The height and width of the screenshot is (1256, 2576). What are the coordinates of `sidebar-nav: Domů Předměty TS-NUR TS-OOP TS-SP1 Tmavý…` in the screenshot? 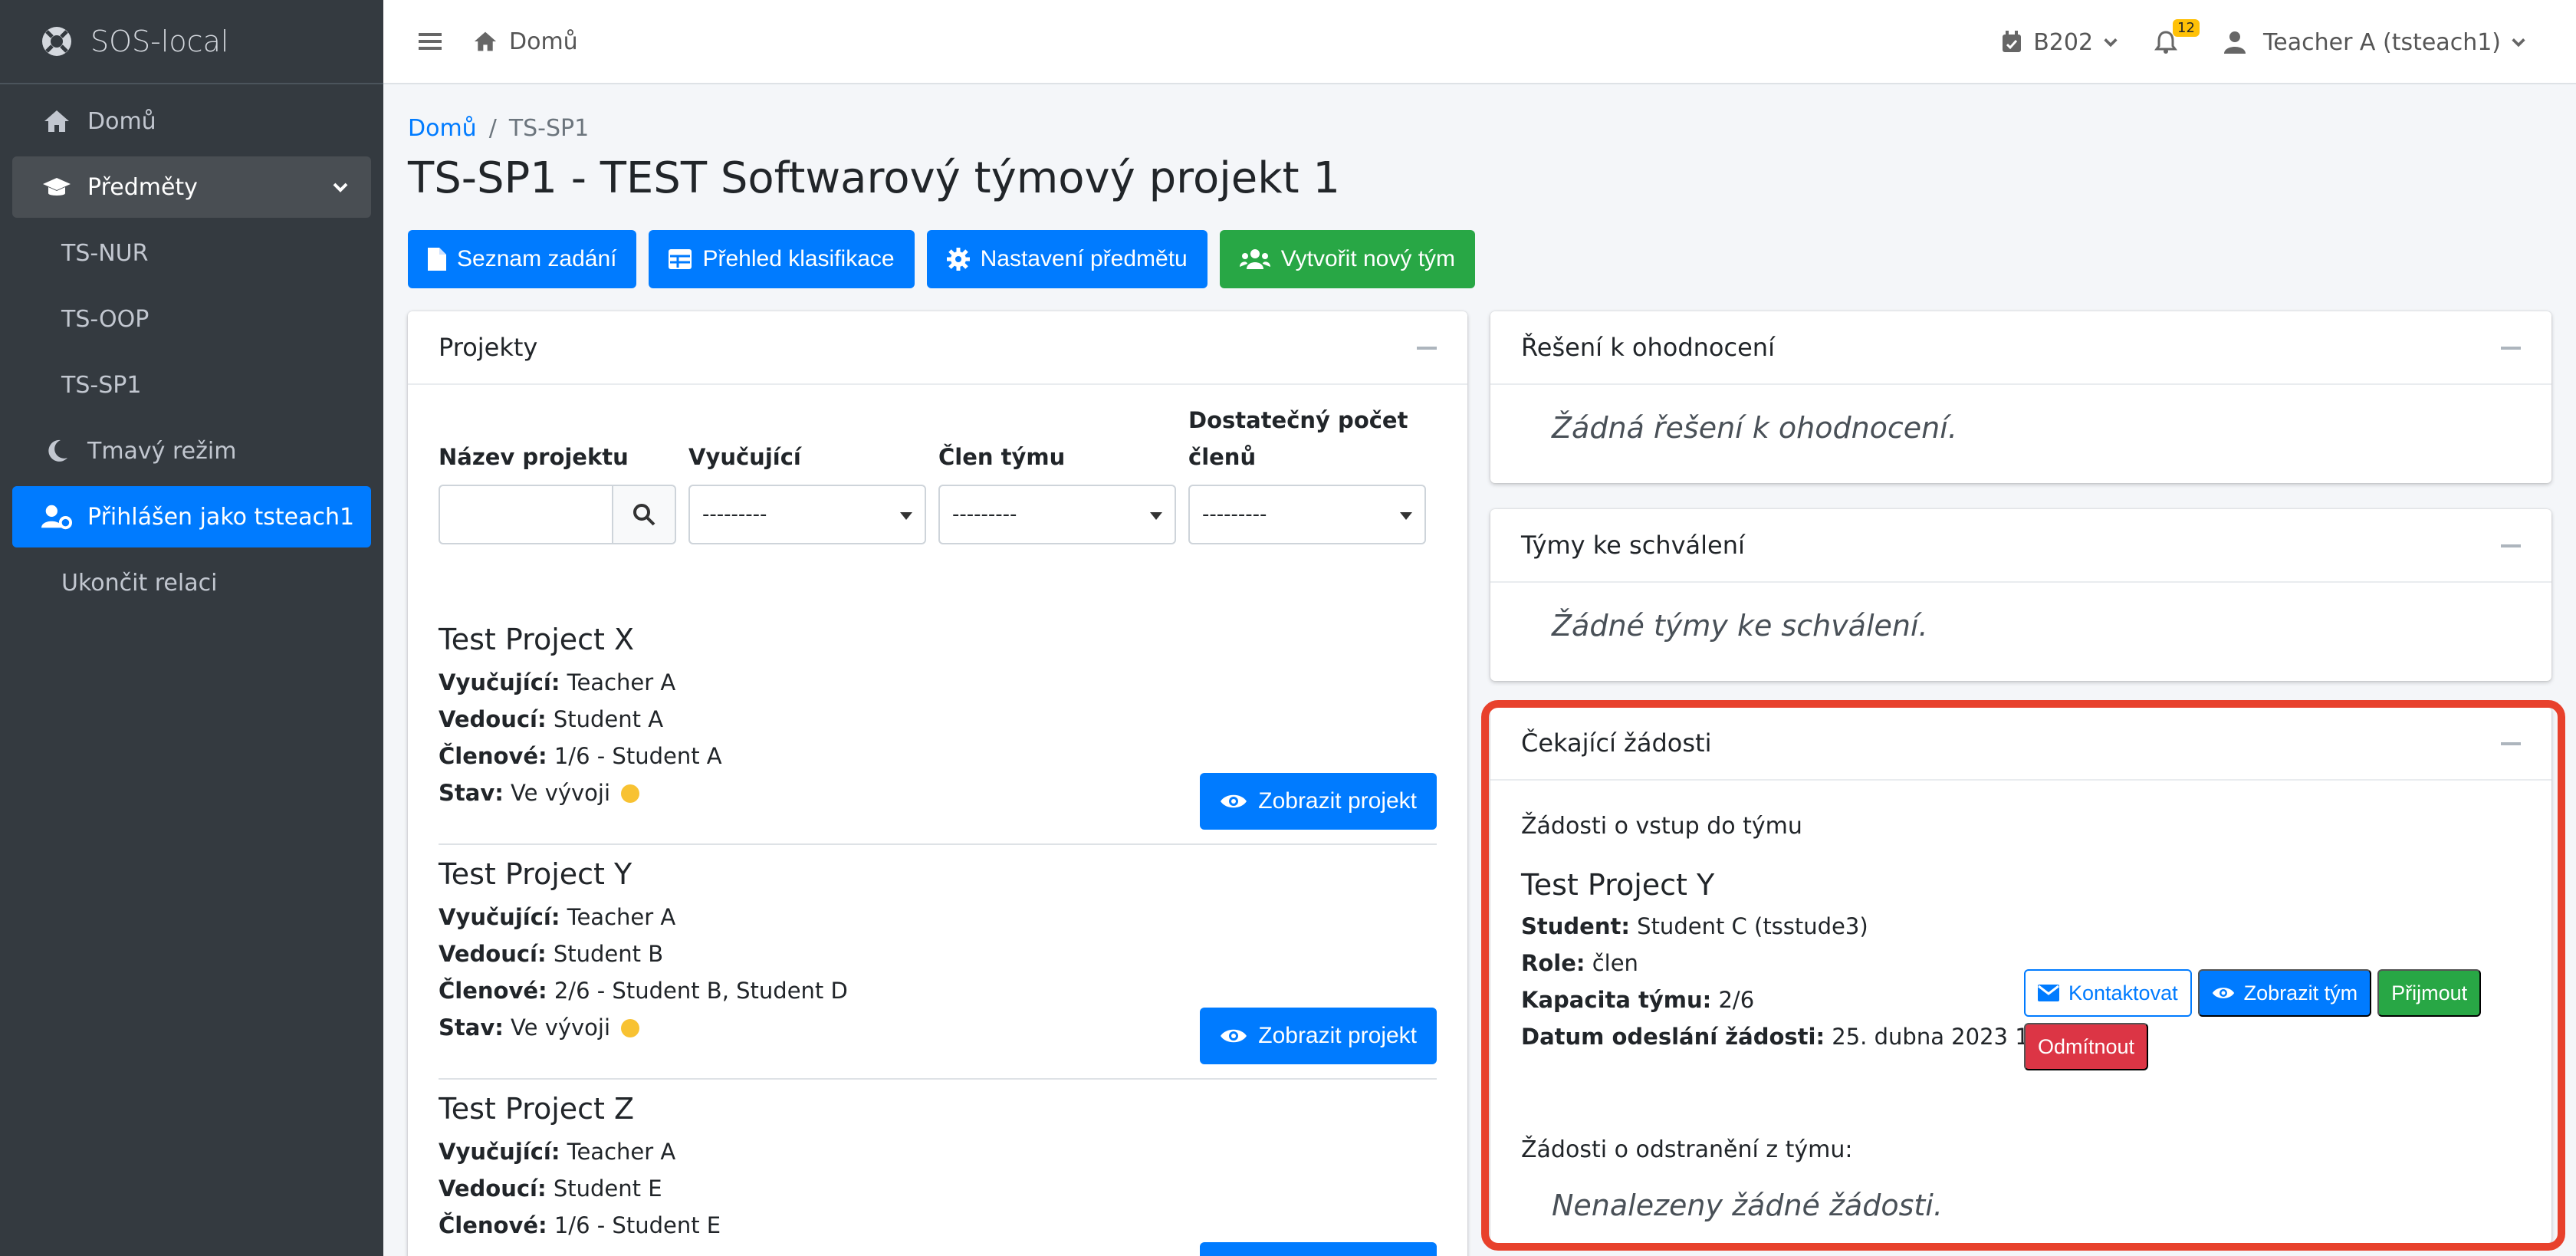 It's located at (192, 349).